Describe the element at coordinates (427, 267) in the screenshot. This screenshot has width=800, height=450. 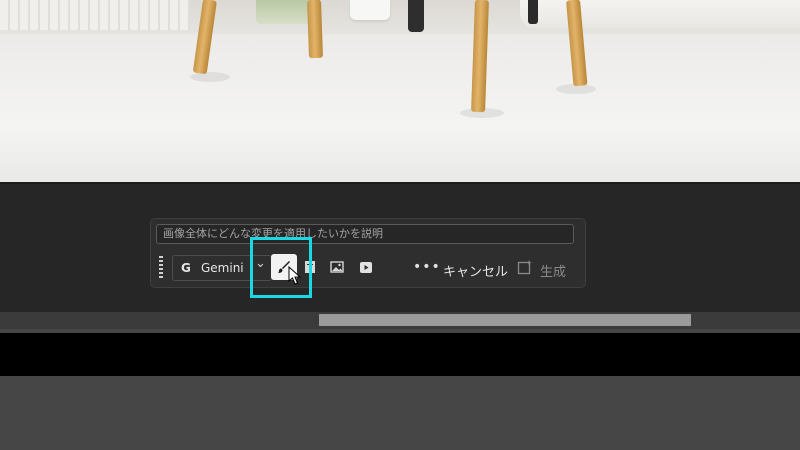
I see `more-options-button: •••` at that location.